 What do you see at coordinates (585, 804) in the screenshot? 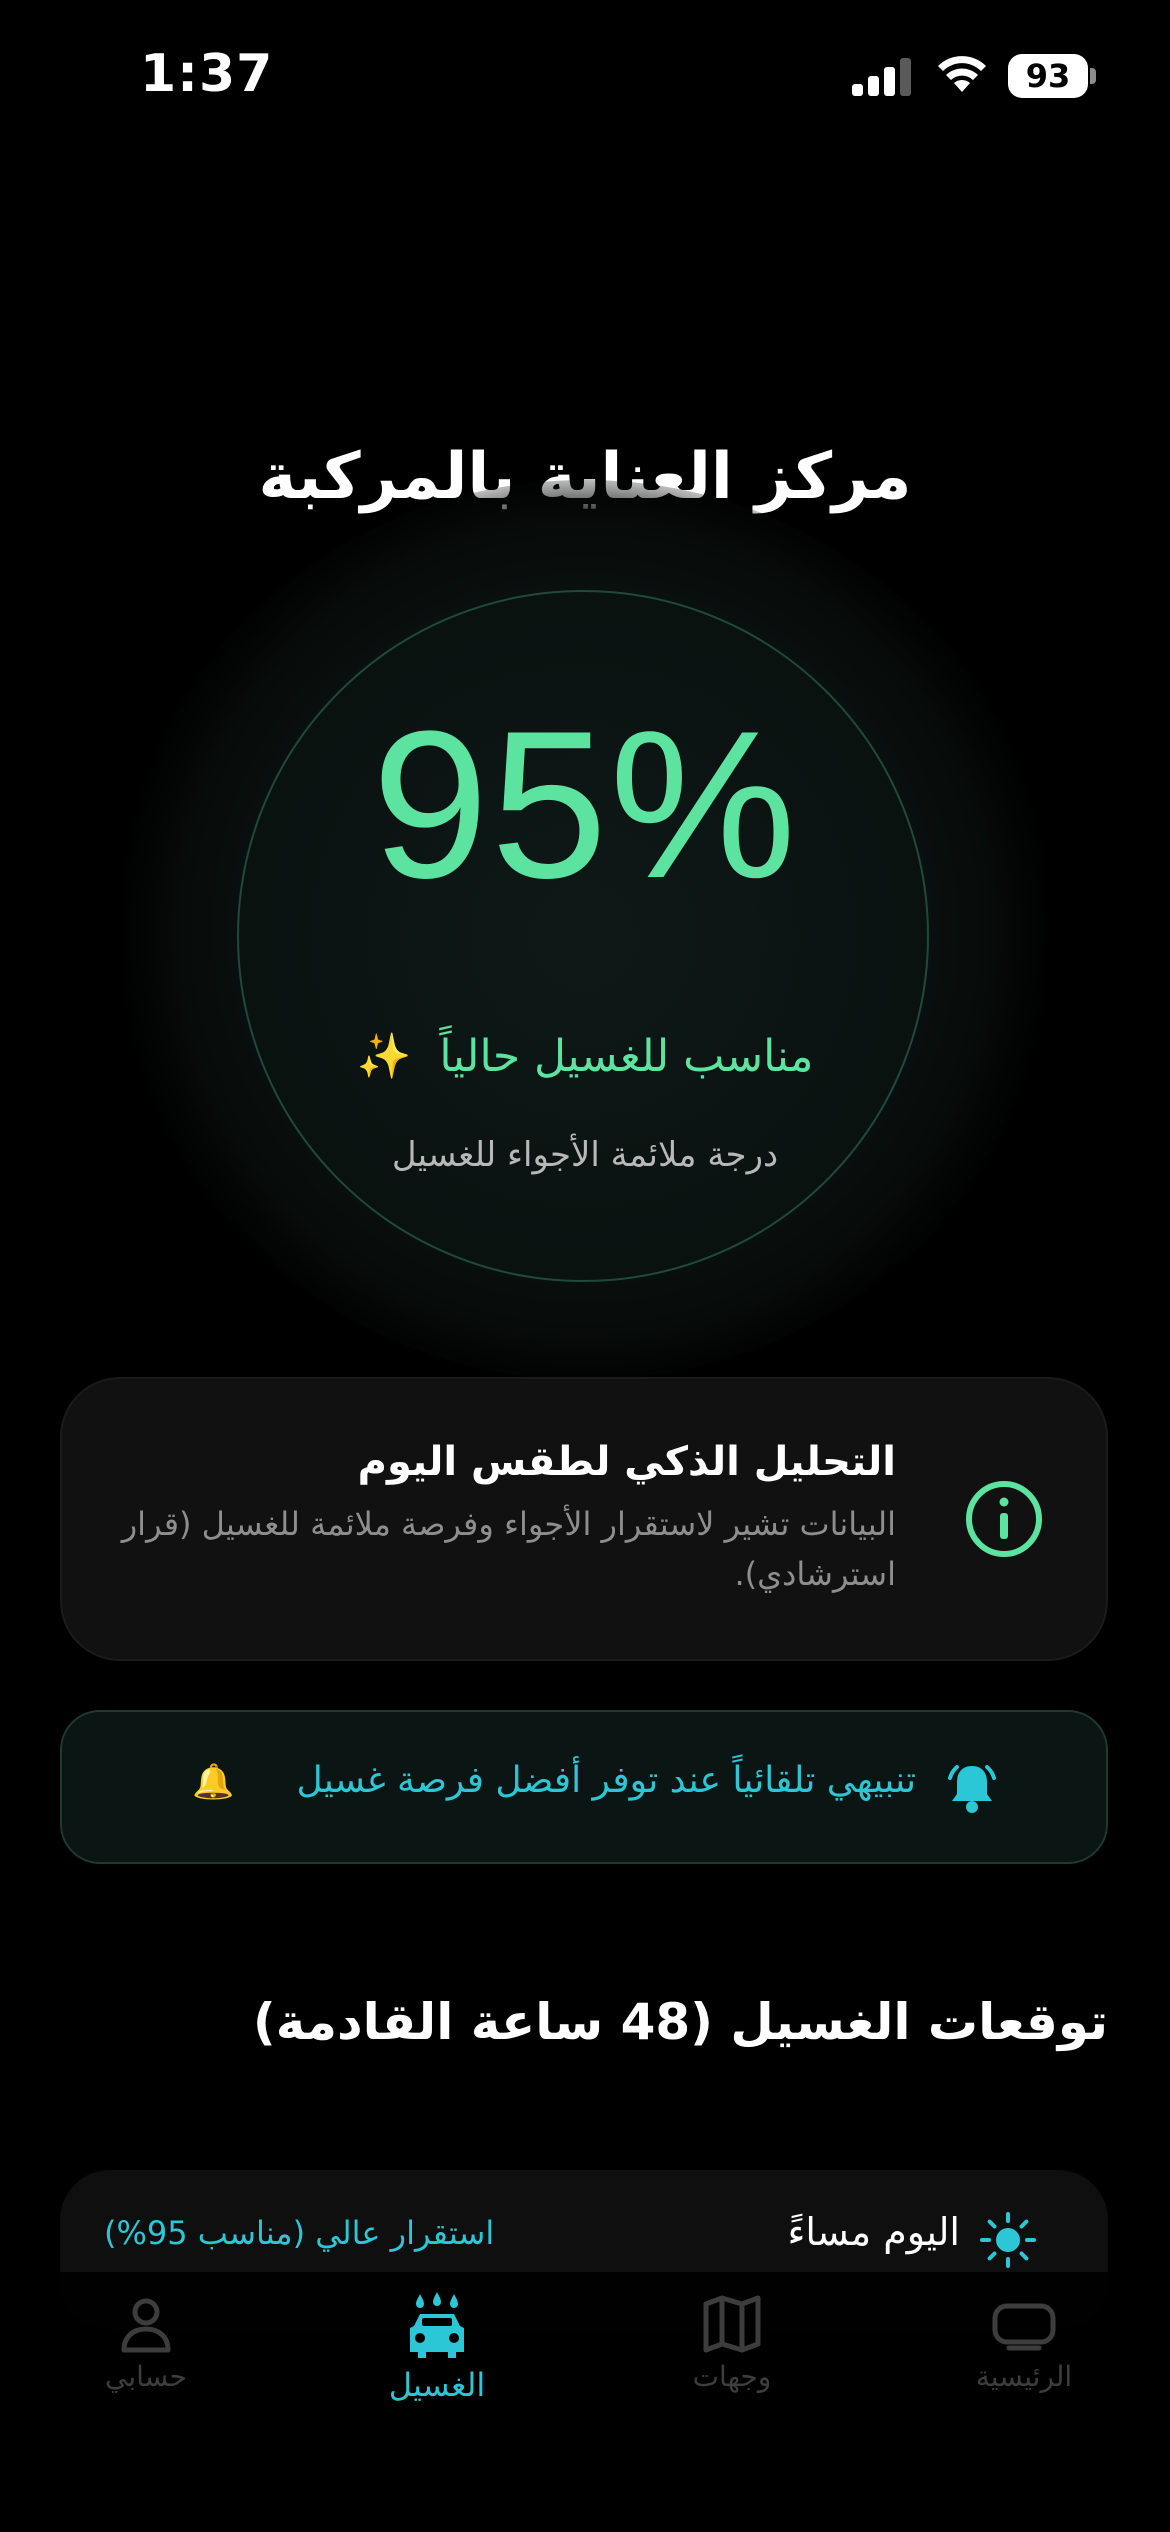
I see `suitability-percent: 95%` at bounding box center [585, 804].